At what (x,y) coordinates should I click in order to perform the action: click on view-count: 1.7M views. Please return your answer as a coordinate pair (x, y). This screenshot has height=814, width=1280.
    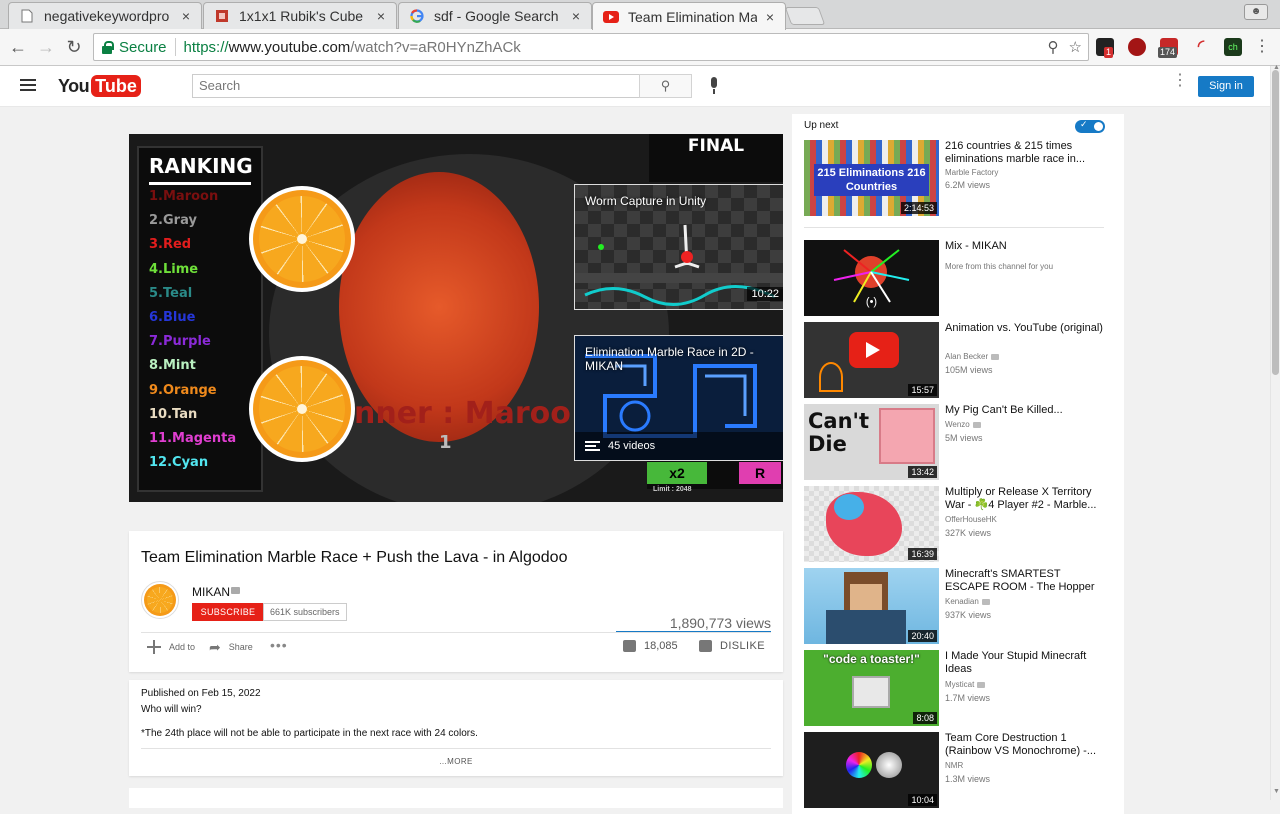
    Looking at the image, I should click on (968, 698).